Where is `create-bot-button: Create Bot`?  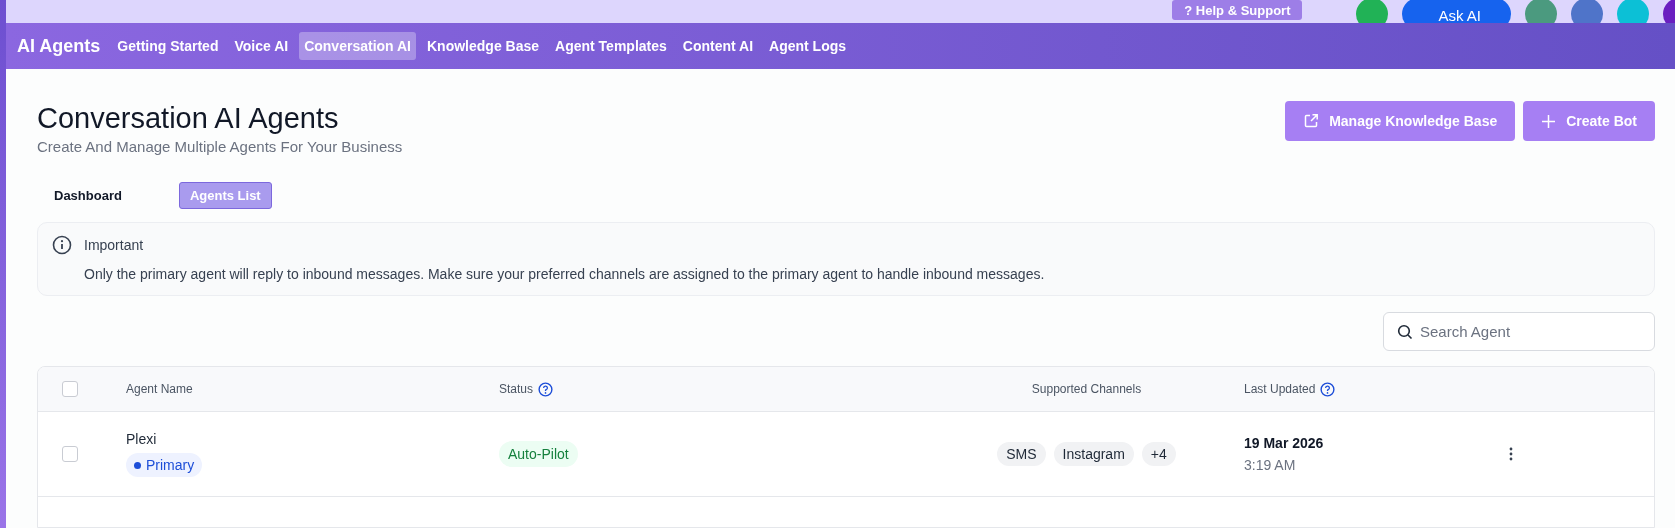 create-bot-button: Create Bot is located at coordinates (1589, 121).